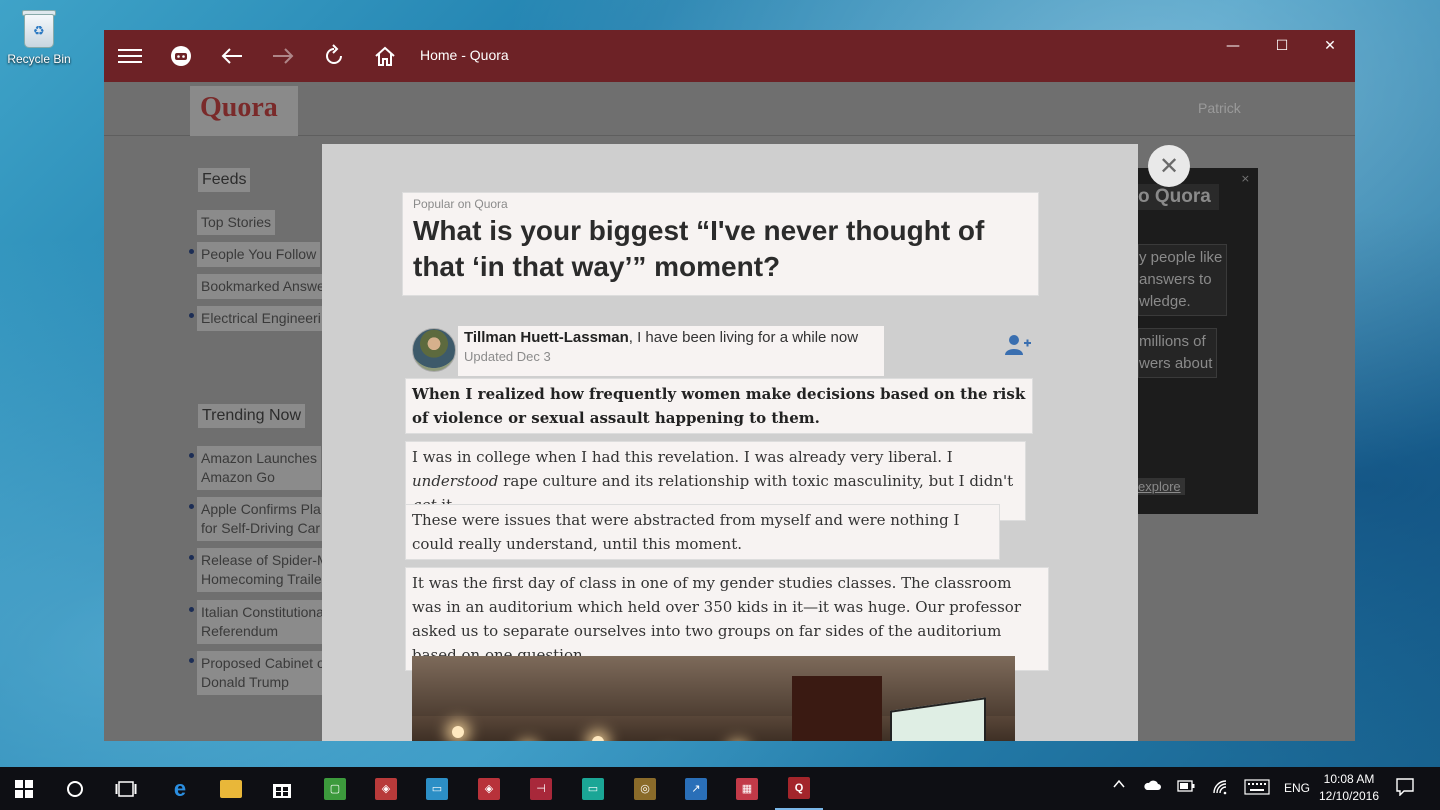  What do you see at coordinates (39, 59) in the screenshot?
I see `recycle-bin-label: Recycle Bin` at bounding box center [39, 59].